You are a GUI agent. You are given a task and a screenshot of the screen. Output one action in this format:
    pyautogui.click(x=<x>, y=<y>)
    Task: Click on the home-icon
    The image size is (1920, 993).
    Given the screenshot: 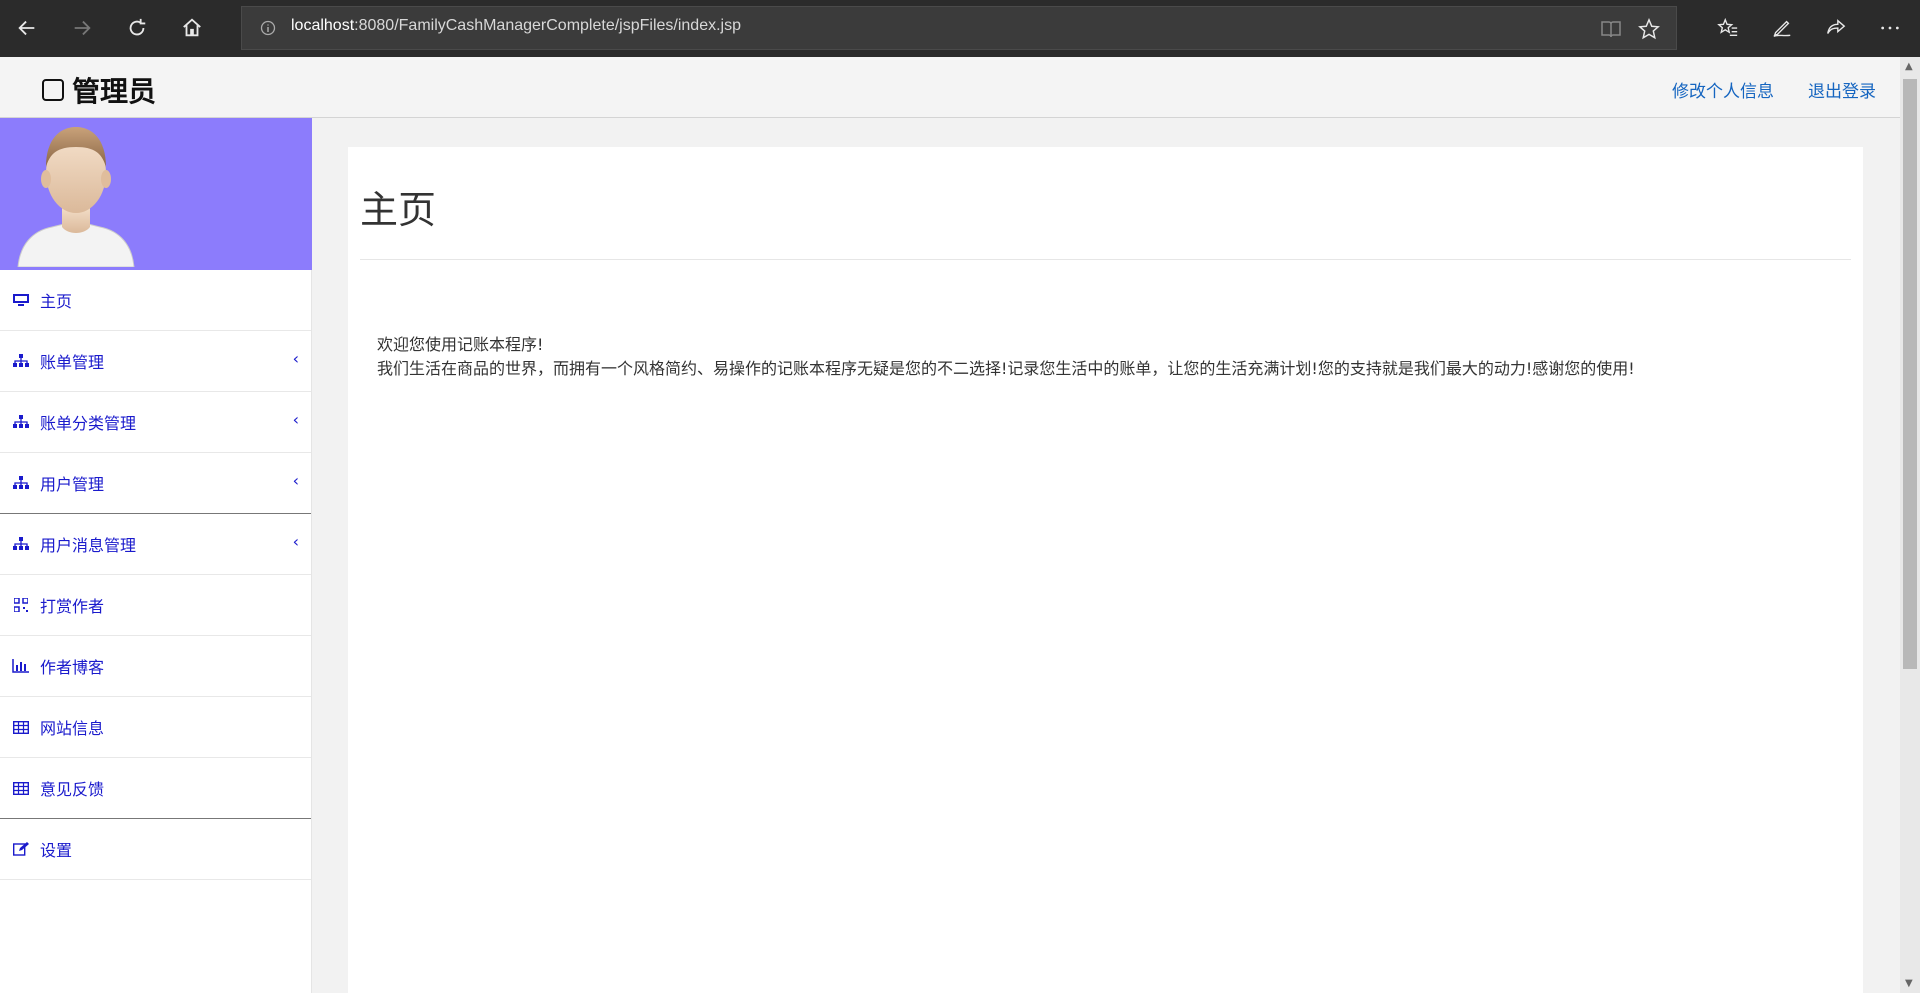 What is the action you would take?
    pyautogui.click(x=192, y=27)
    